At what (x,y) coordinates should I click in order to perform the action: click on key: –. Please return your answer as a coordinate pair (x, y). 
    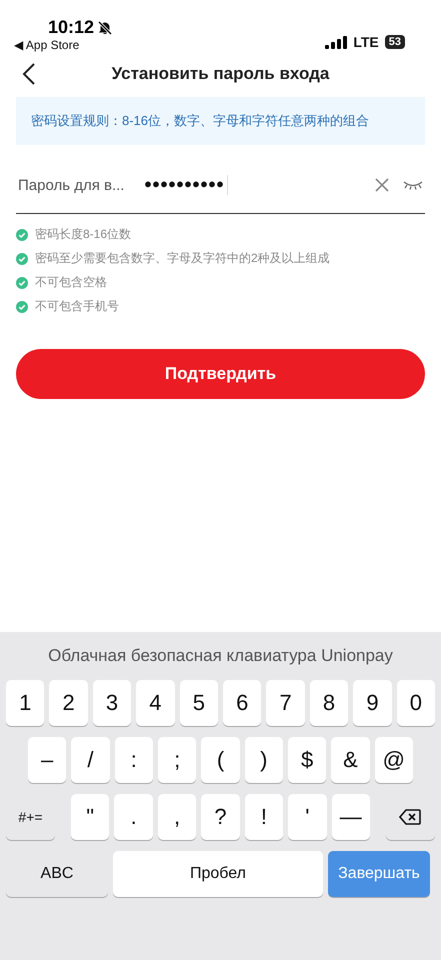
    Looking at the image, I should click on (47, 760).